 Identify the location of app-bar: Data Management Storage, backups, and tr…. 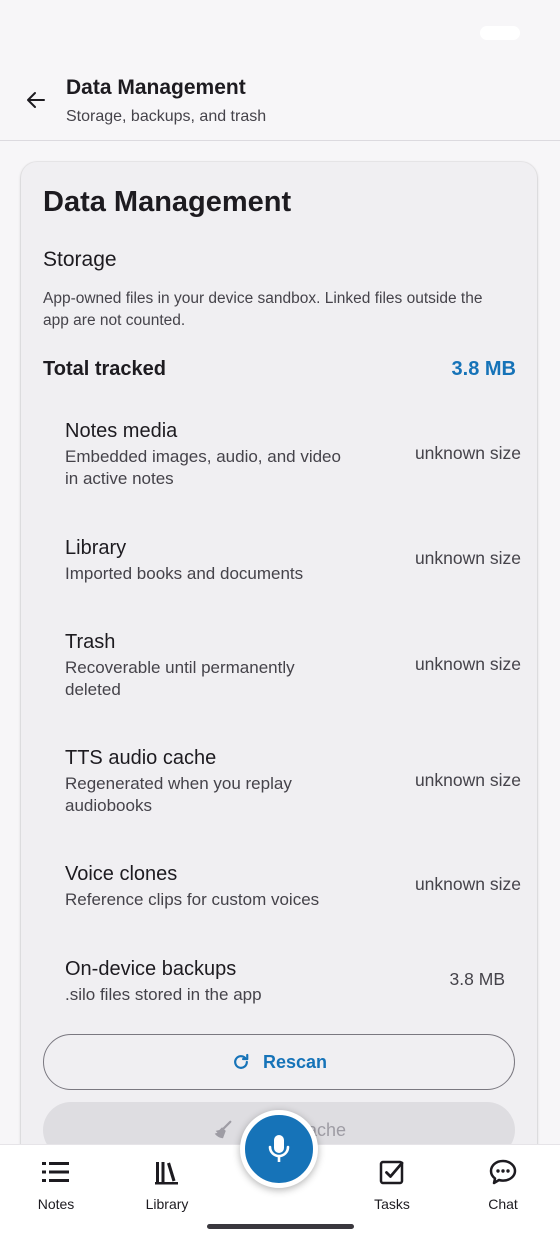
(280, 103).